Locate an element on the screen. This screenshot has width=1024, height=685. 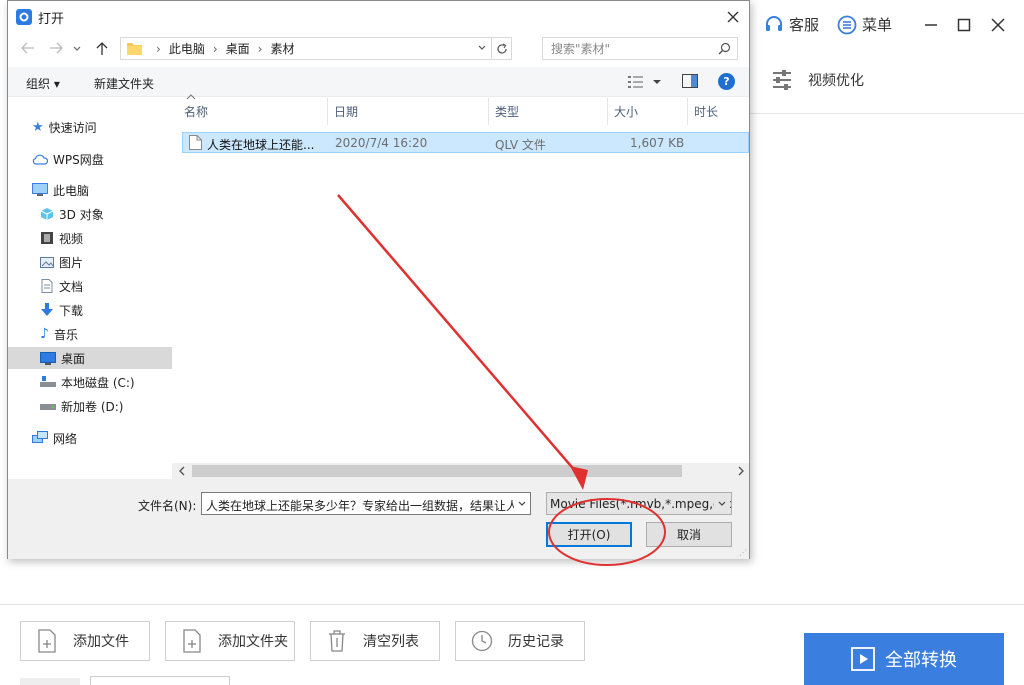
annotation-arrow-head-icon is located at coordinates (579, 478).